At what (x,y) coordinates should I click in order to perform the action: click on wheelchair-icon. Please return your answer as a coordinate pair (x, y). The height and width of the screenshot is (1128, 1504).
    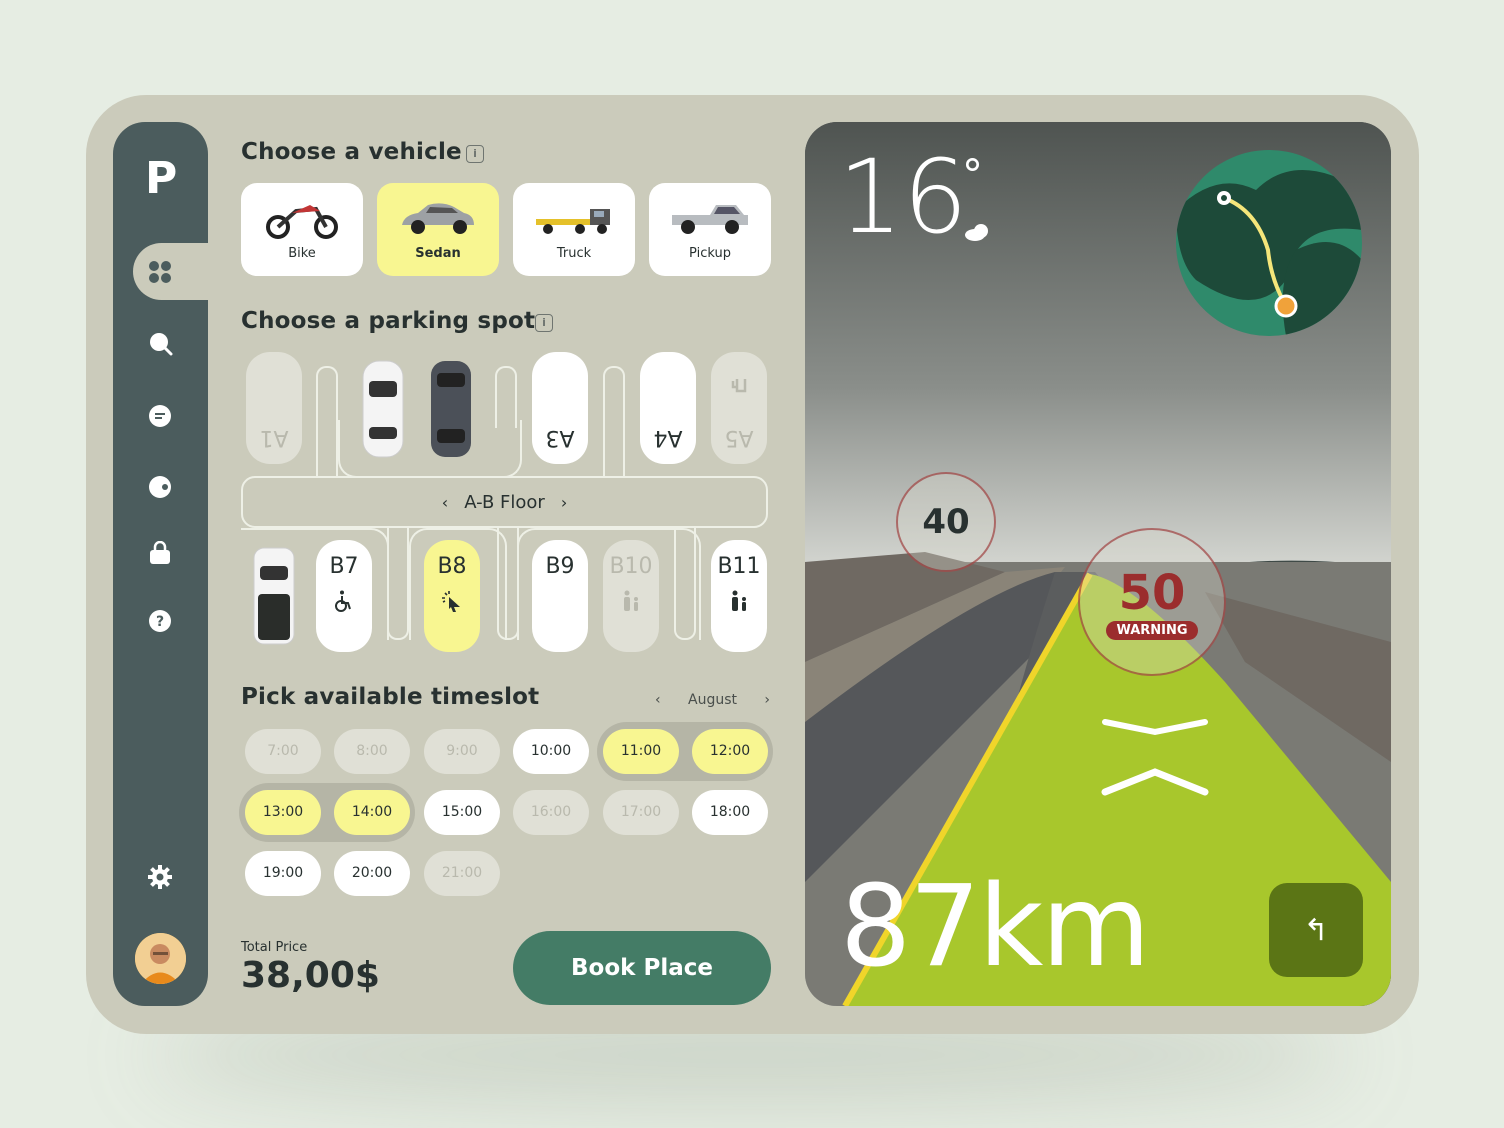
    Looking at the image, I should click on (344, 601).